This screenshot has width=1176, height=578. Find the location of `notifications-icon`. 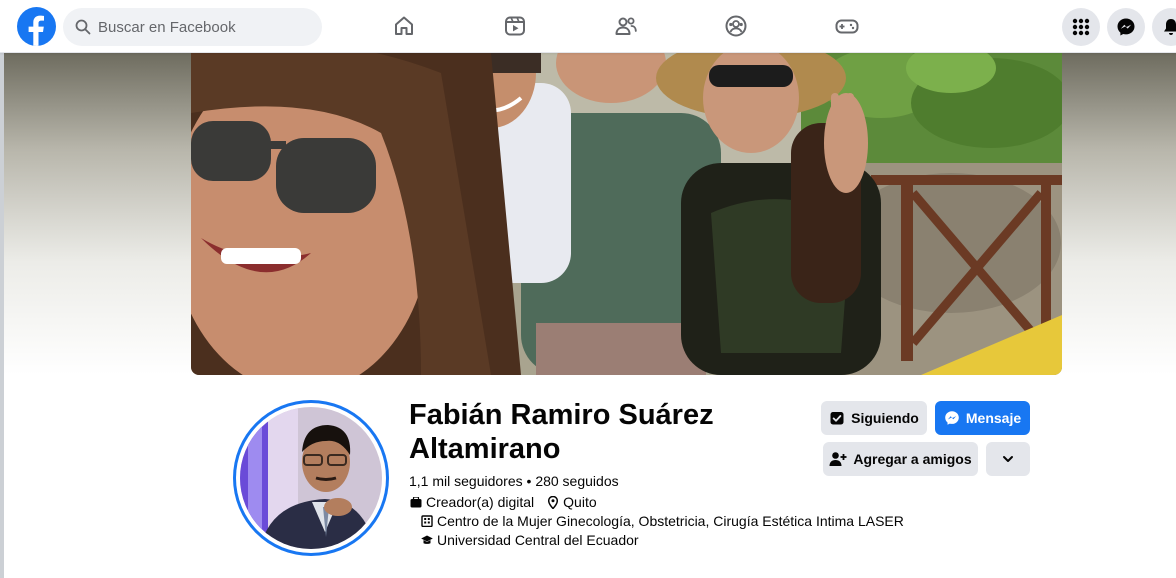

notifications-icon is located at coordinates (1164, 27).